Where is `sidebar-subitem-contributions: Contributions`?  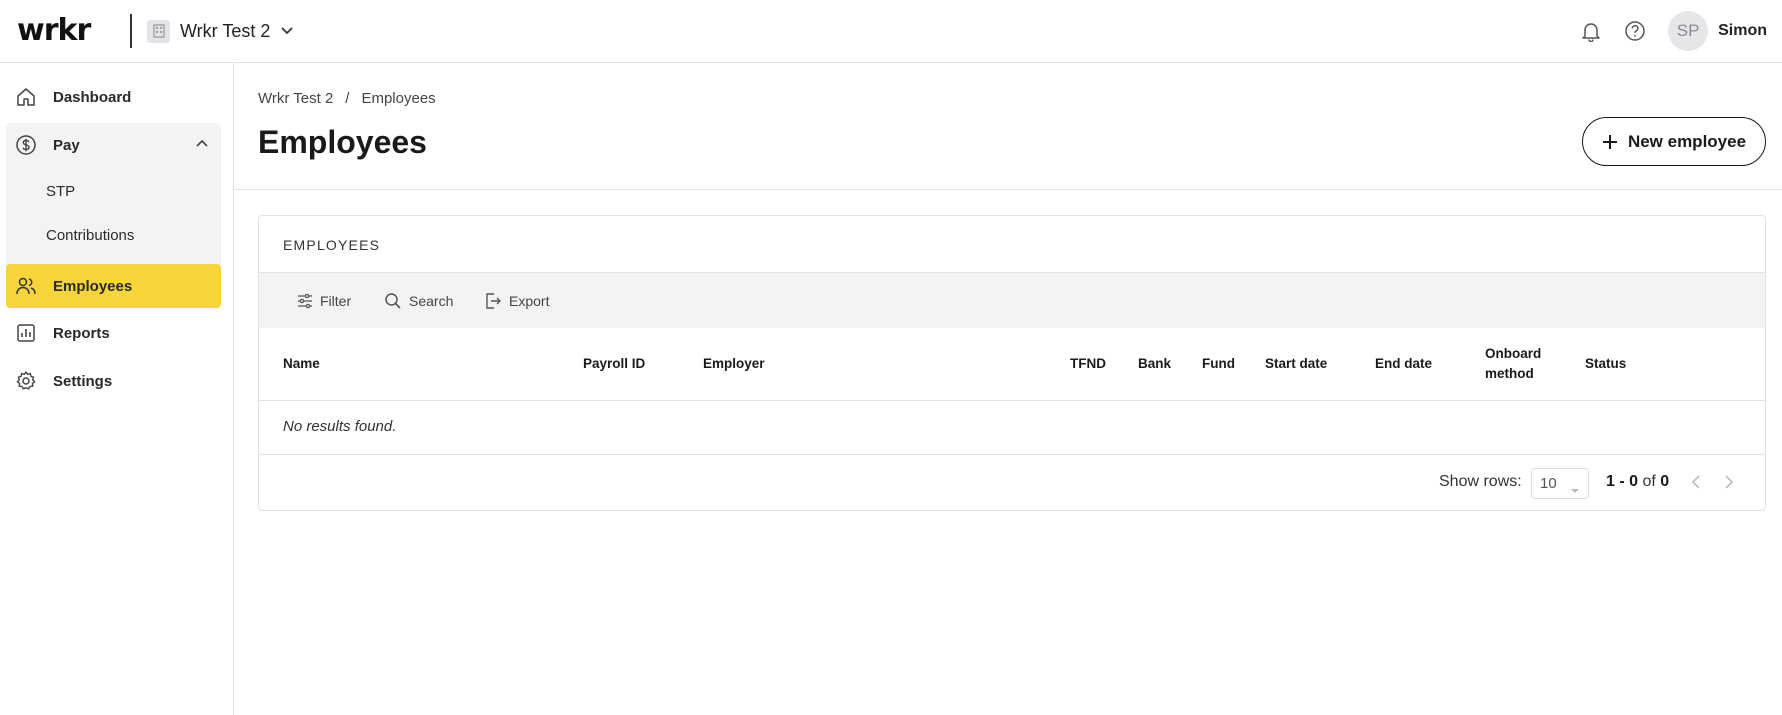 sidebar-subitem-contributions: Contributions is located at coordinates (90, 235).